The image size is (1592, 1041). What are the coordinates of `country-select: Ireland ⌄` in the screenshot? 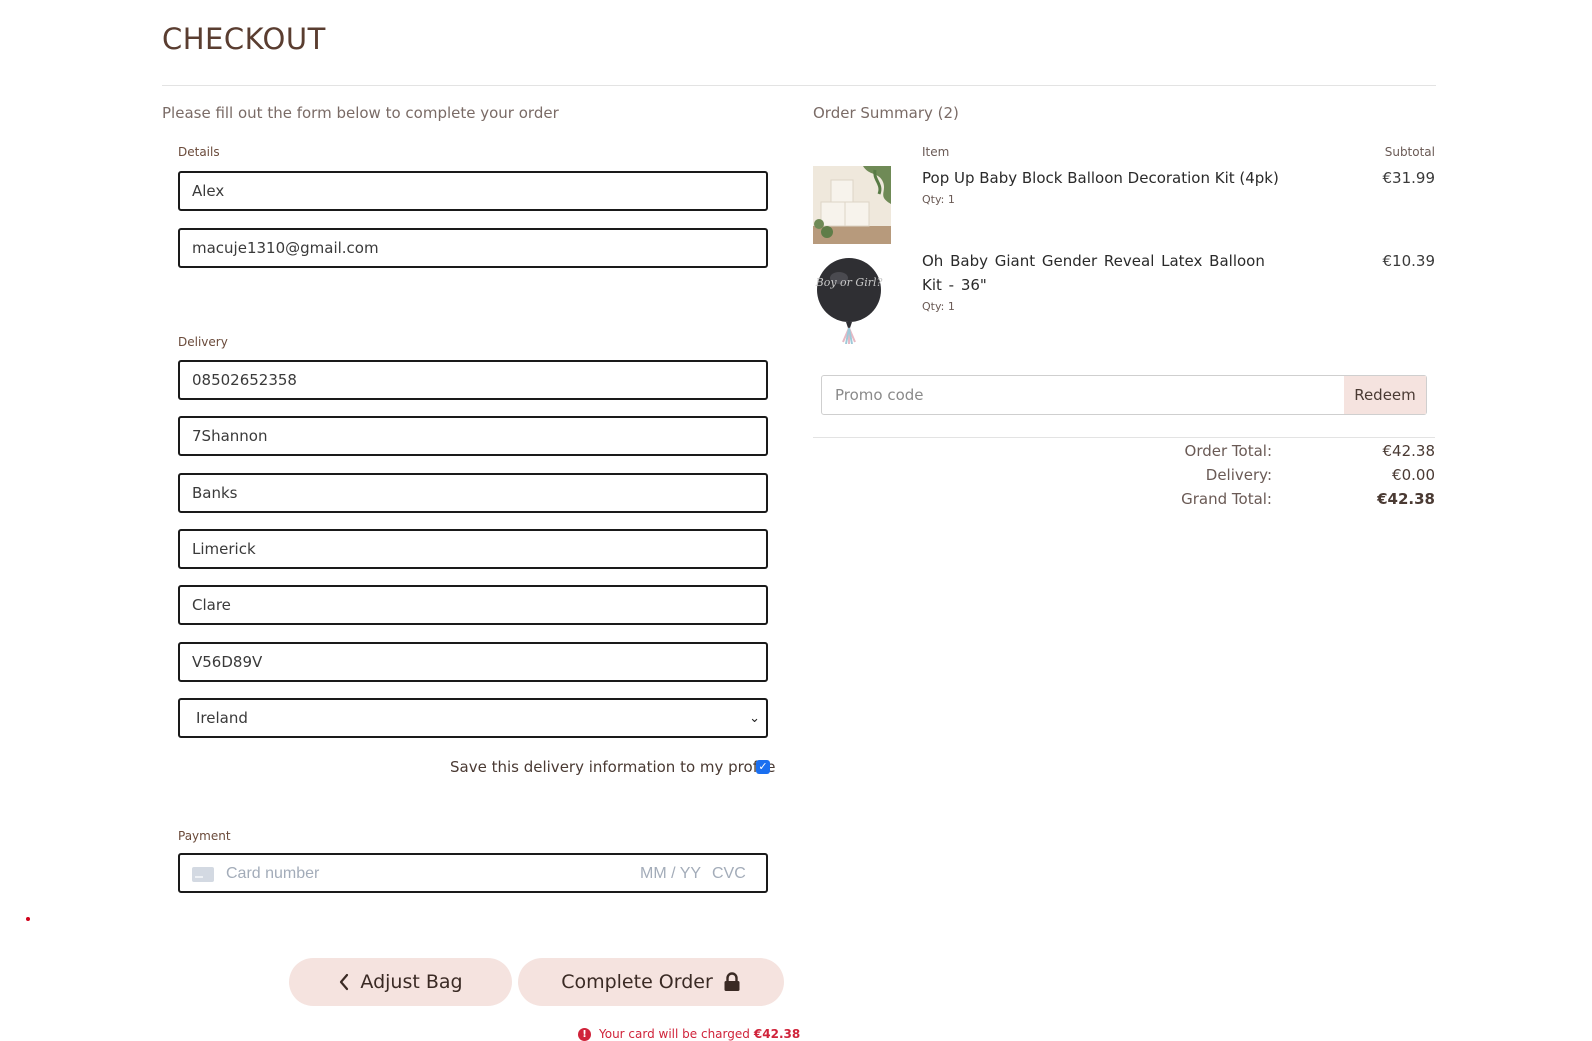 It's located at (473, 718).